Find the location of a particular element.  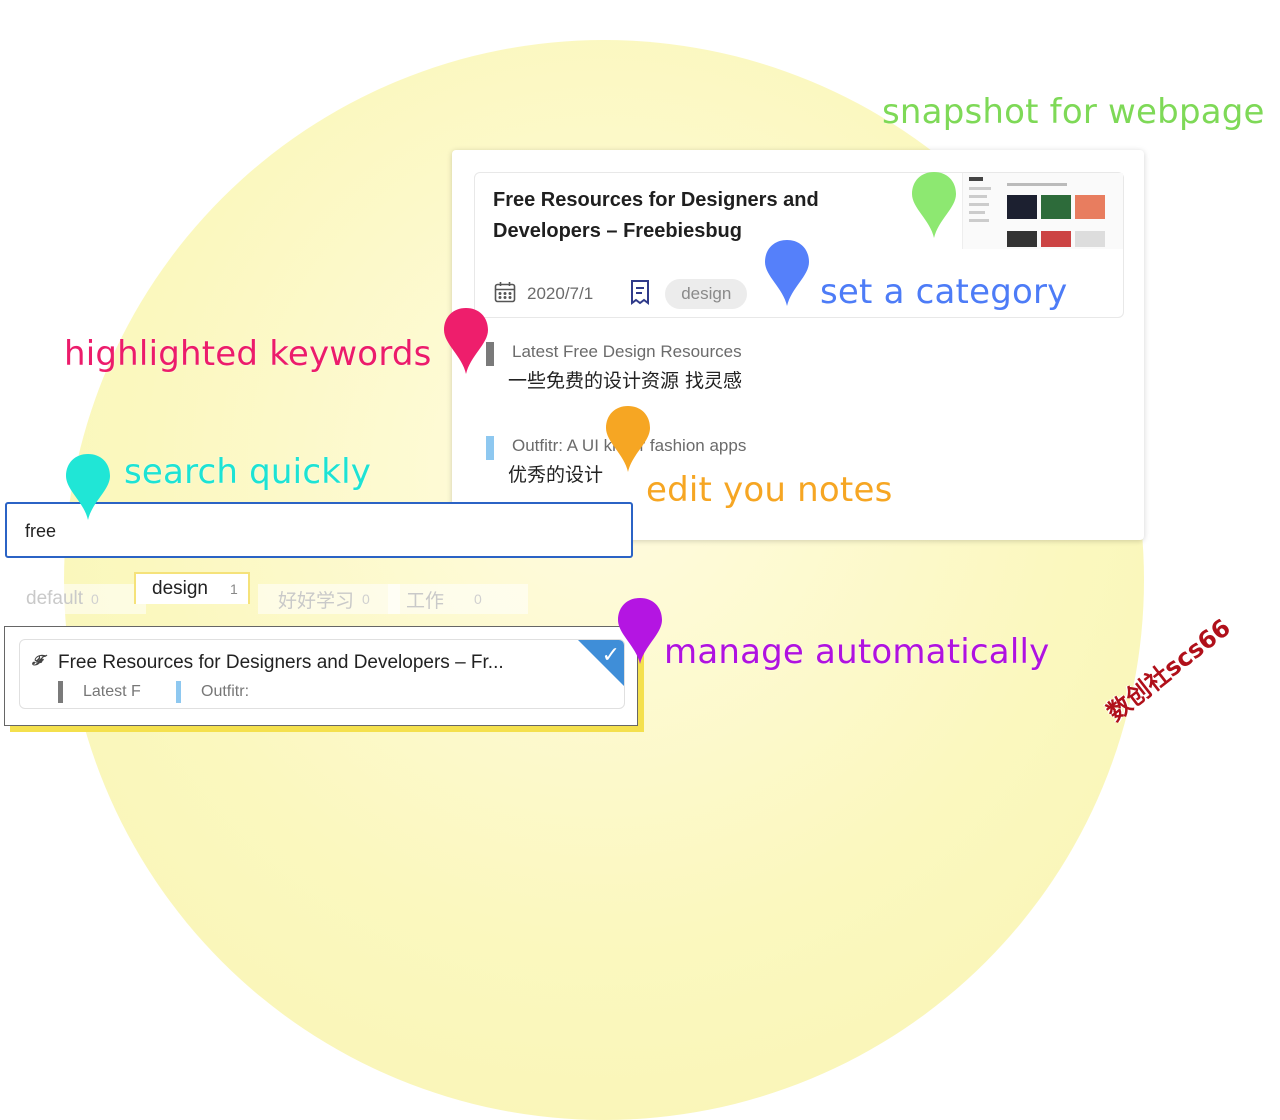

tab-study: 好好学习 0 is located at coordinates (329, 599).